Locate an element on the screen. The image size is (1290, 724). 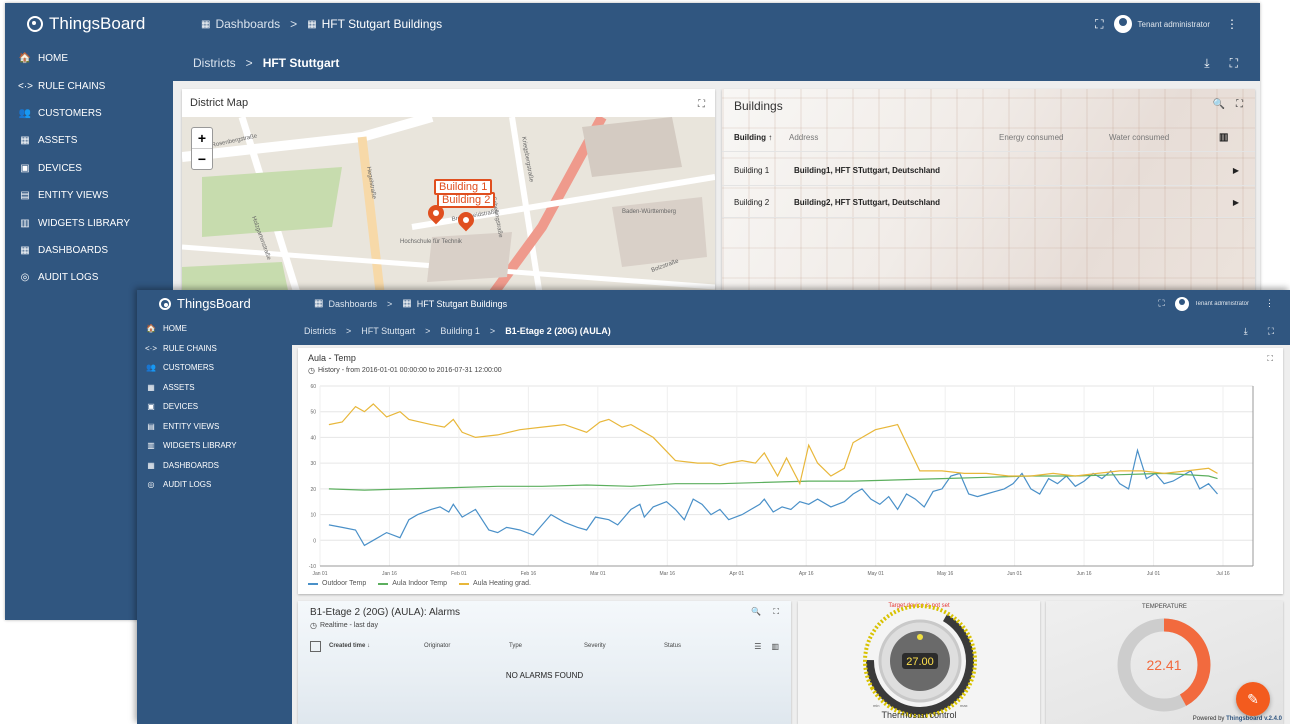
select-all-checkbox is located at coordinates (315, 646).